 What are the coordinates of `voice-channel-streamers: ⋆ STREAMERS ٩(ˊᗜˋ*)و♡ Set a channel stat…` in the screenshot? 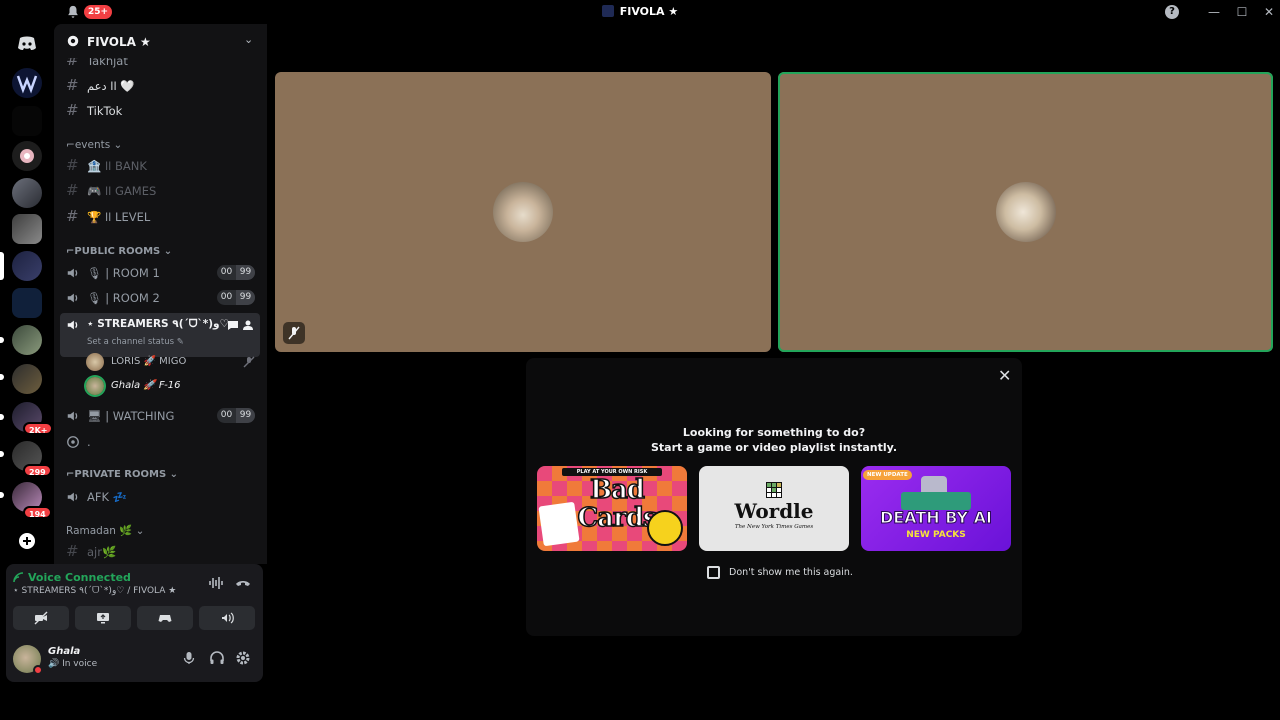 It's located at (160, 335).